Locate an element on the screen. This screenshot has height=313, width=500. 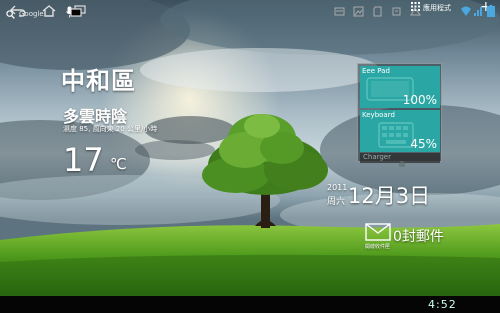
notification-icon is located at coordinates (415, 11).